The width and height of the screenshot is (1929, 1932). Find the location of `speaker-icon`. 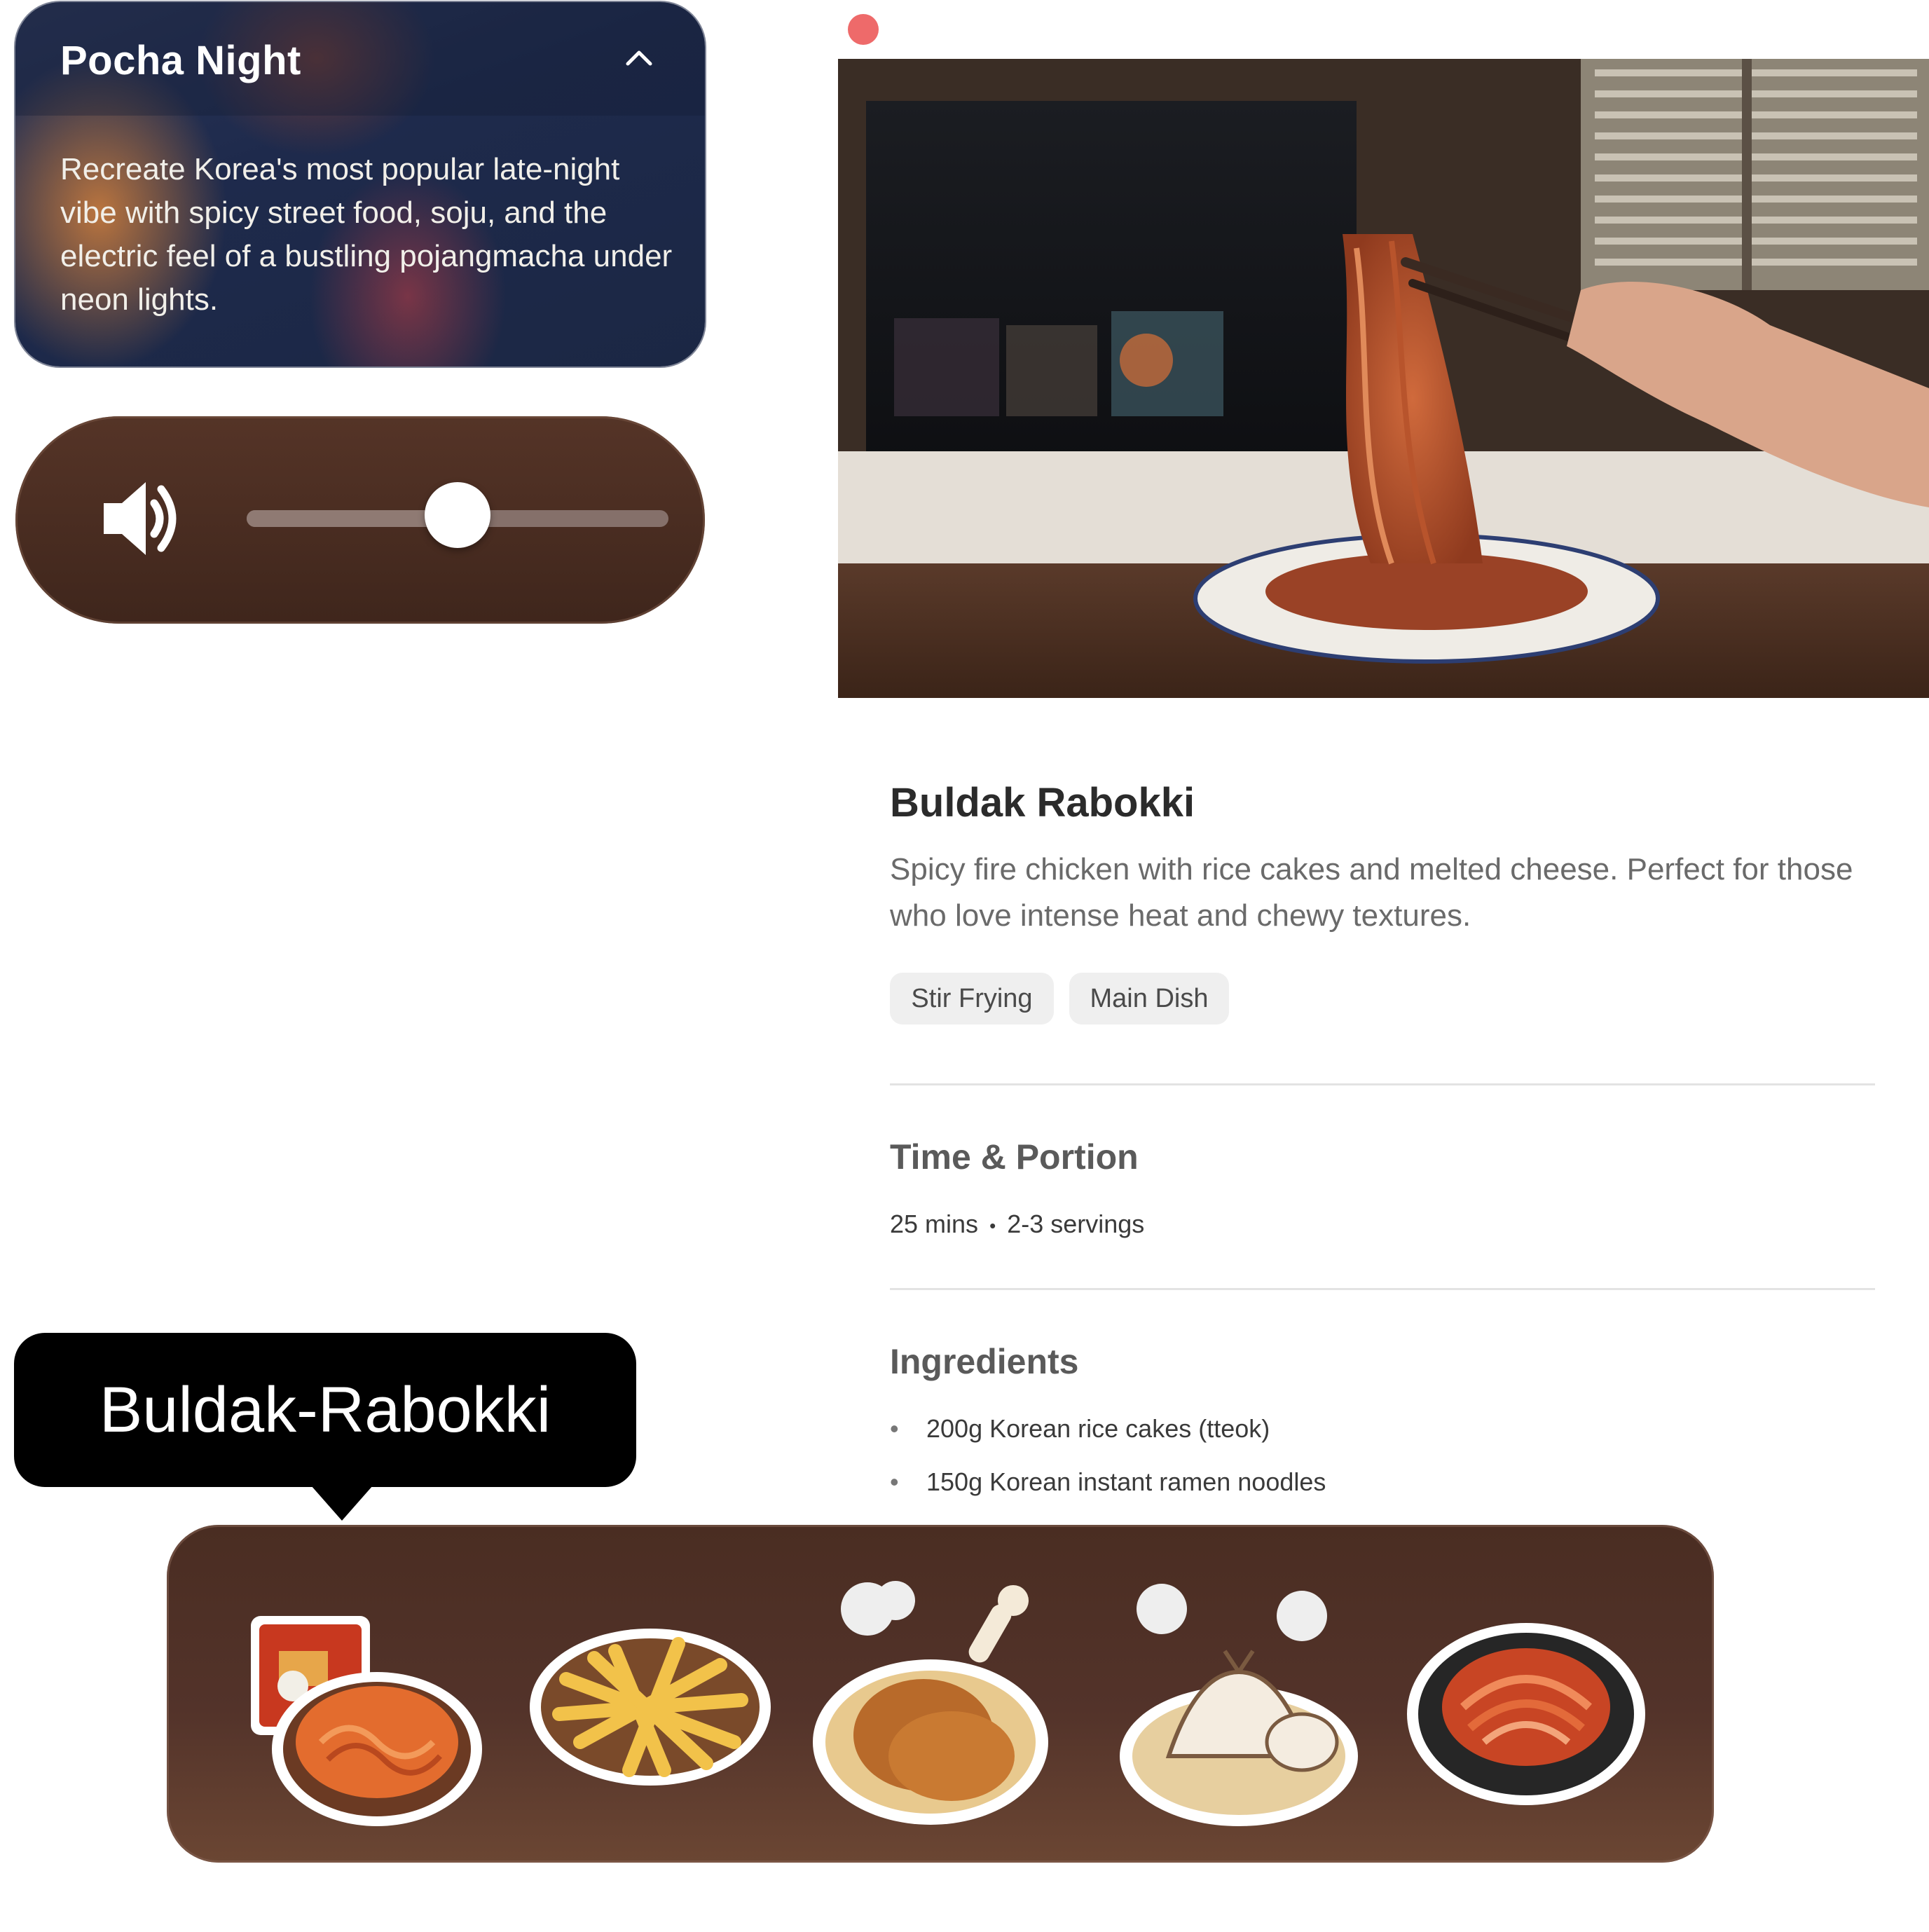

speaker-icon is located at coordinates (134, 519).